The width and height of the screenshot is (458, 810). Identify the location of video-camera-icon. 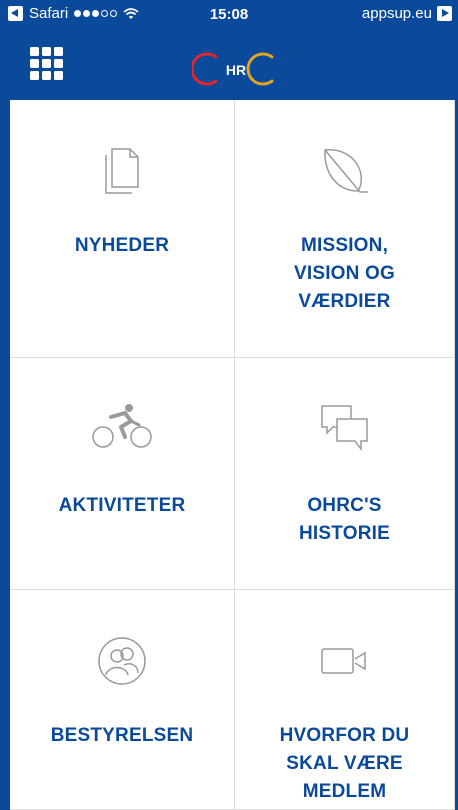
(343, 661).